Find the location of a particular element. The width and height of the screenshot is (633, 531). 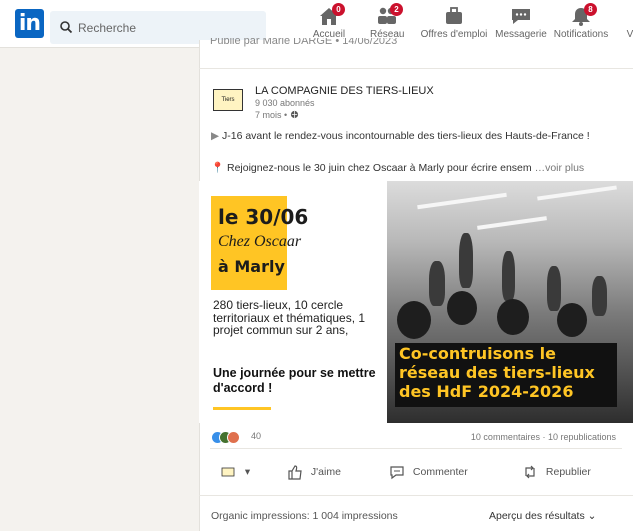

notifications-badge: 8 is located at coordinates (590, 9).